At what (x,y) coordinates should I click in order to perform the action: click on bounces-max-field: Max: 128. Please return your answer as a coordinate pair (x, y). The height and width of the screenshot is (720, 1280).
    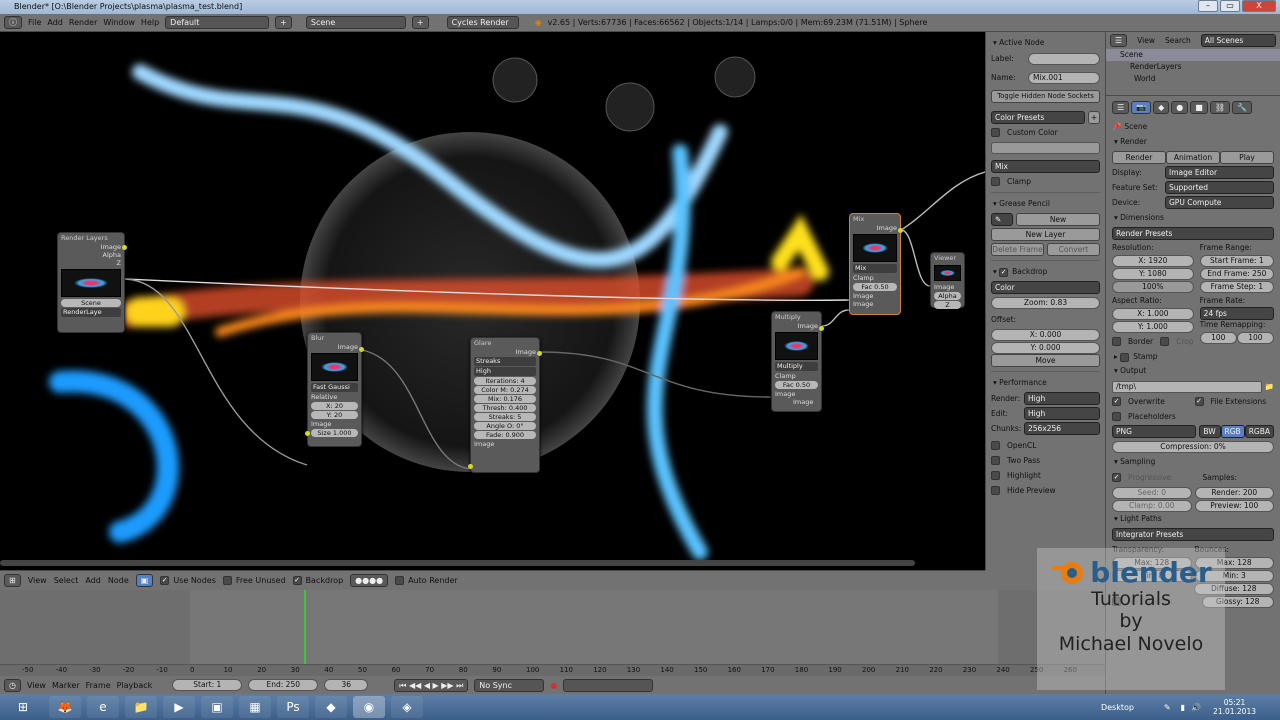
    Looking at the image, I should click on (1234, 562).